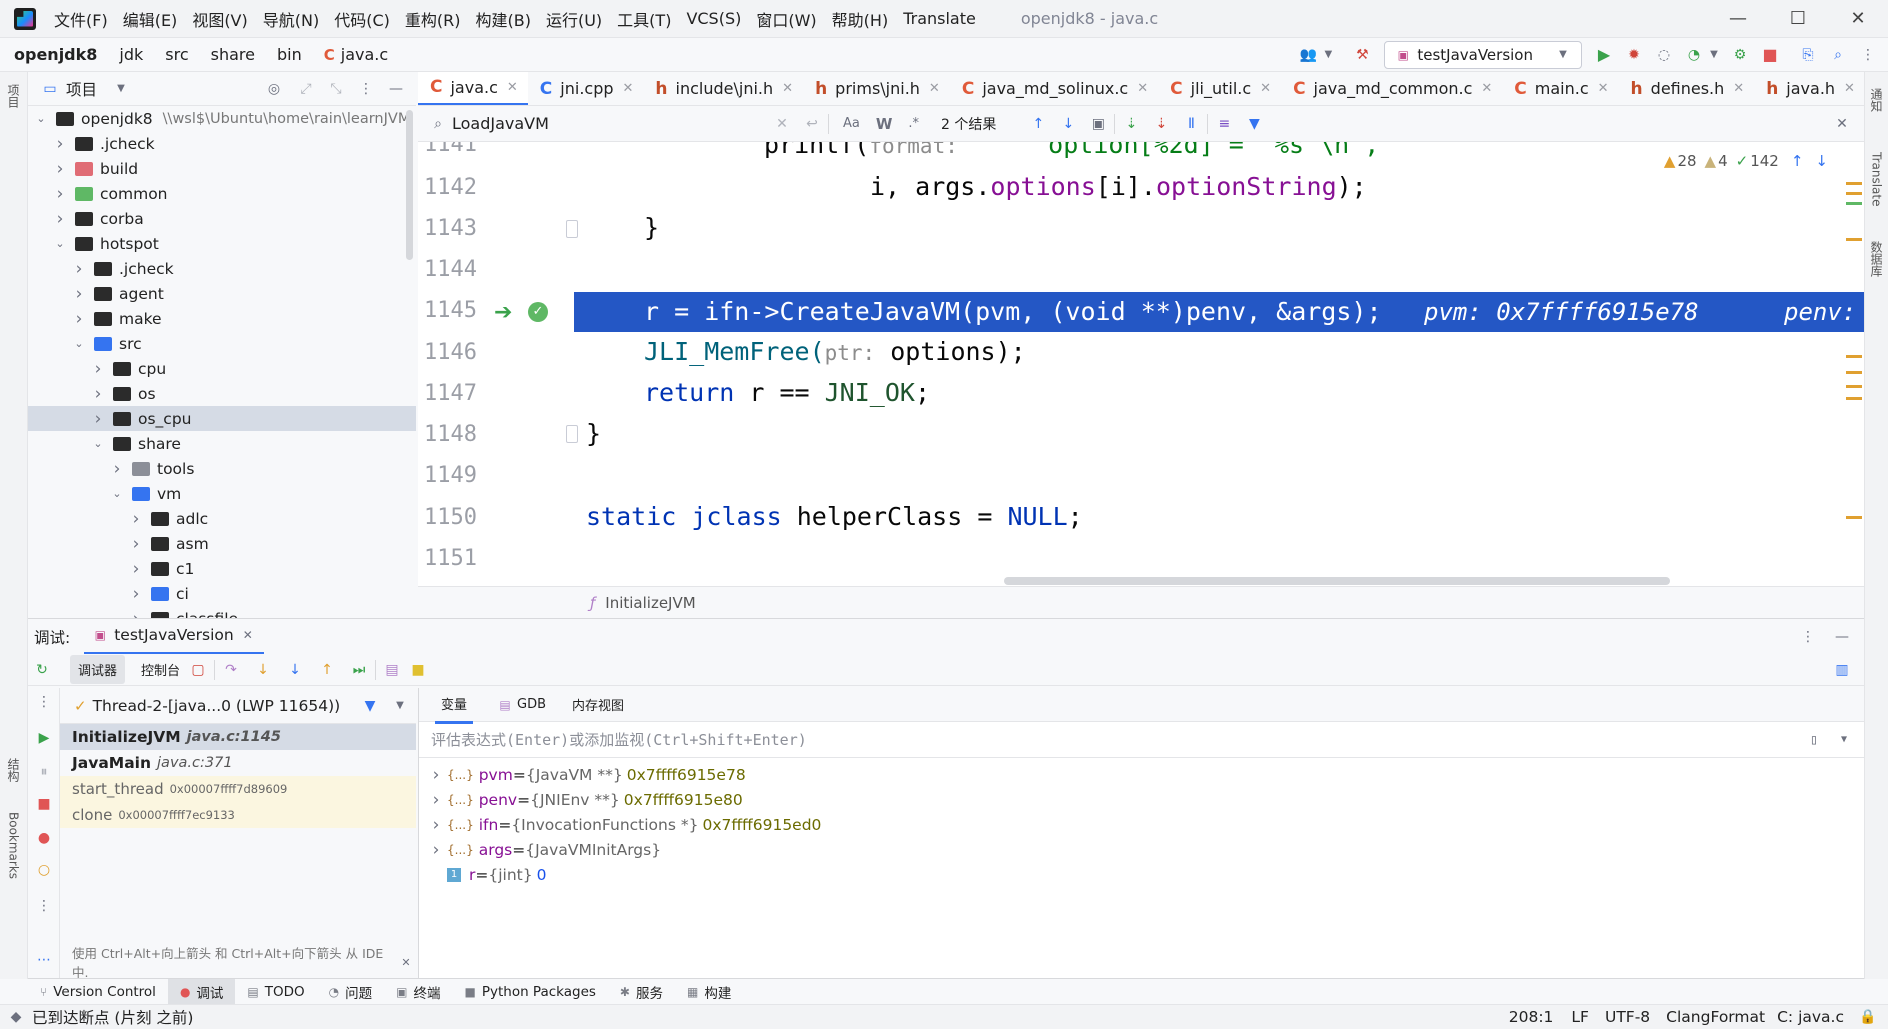  What do you see at coordinates (644, 19) in the screenshot?
I see `menu-item: 工具(T)` at bounding box center [644, 19].